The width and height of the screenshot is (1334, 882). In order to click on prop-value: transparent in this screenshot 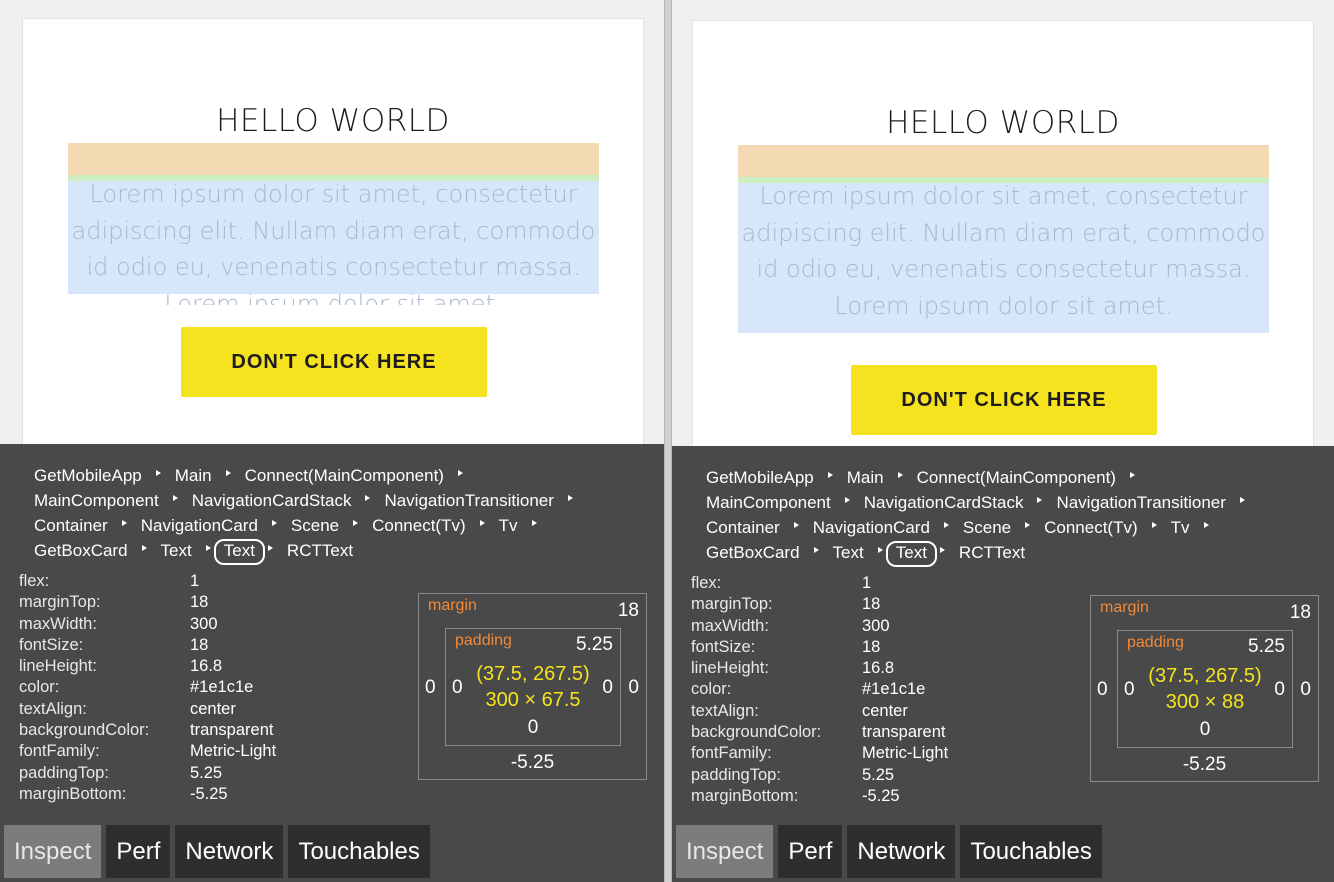, I will do `click(904, 732)`.